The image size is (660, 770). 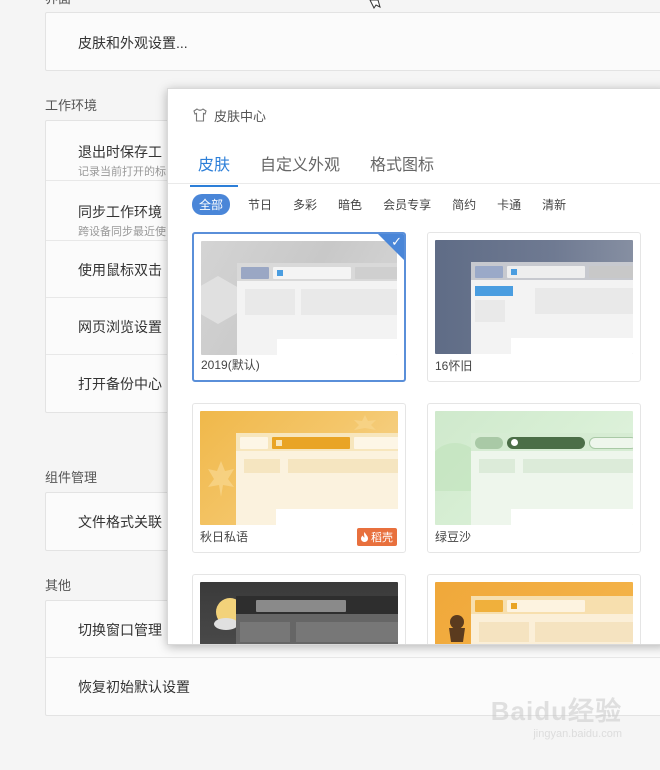 I want to click on daoke-badge: 稻壳, so click(x=377, y=537).